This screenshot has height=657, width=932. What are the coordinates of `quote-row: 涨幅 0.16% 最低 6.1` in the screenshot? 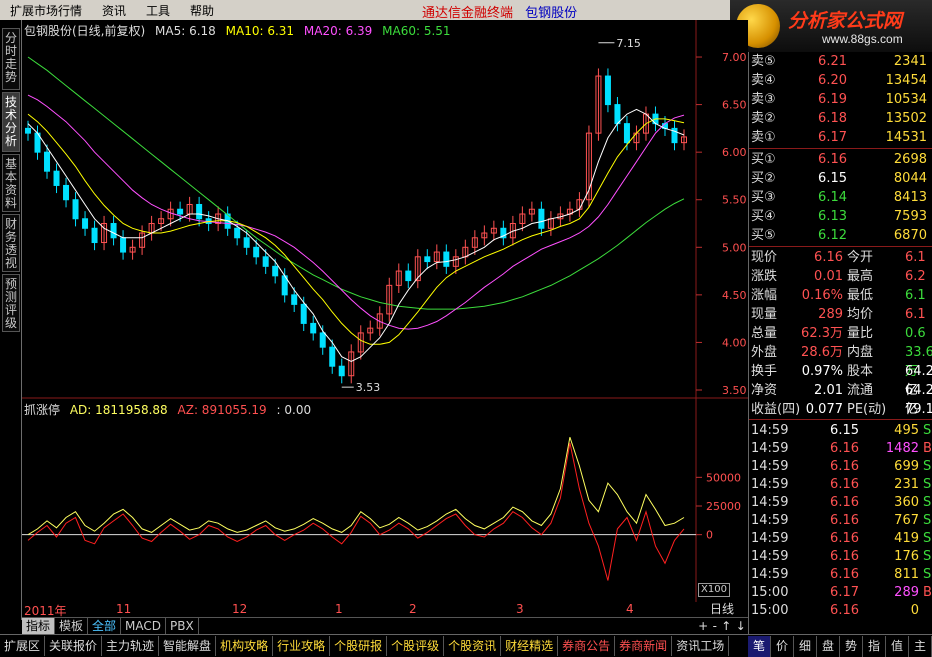 It's located at (840, 295).